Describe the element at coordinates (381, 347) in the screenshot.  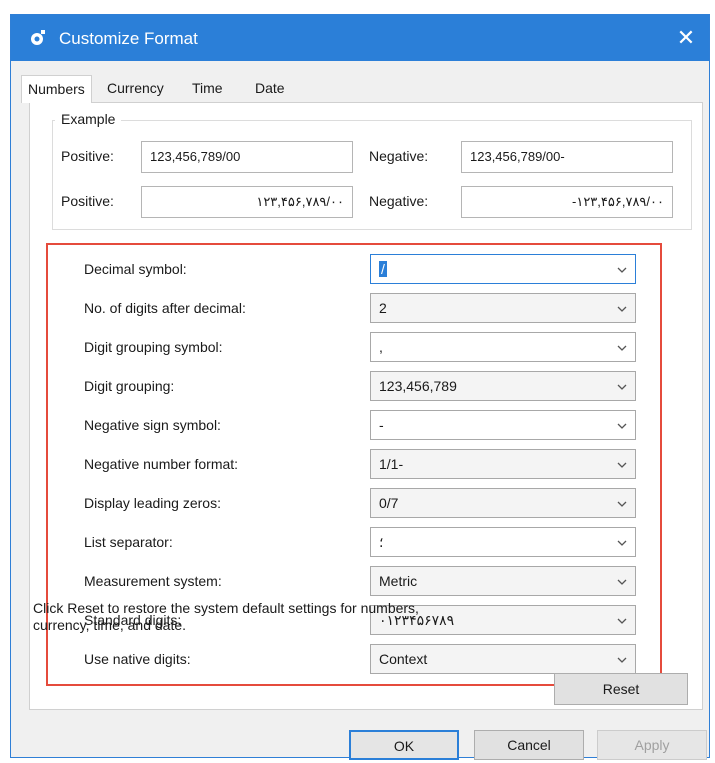
I see `digit-grouping-symbol-value: ,` at that location.